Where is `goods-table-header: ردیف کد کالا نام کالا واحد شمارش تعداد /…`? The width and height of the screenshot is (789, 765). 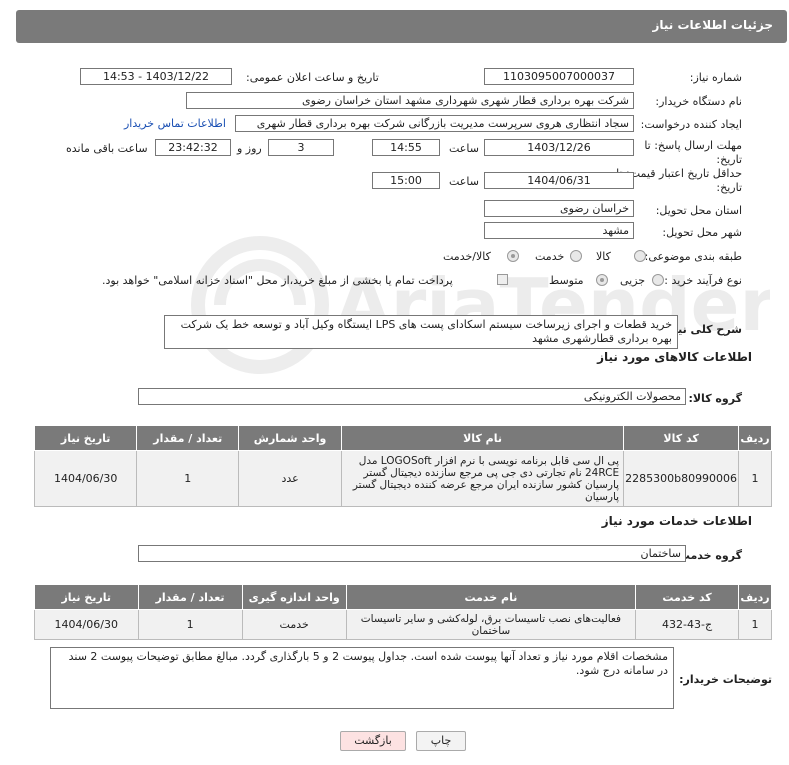
goods-table-header: ردیف کد کالا نام کالا واحد شمارش تعداد /… is located at coordinates (402, 438).